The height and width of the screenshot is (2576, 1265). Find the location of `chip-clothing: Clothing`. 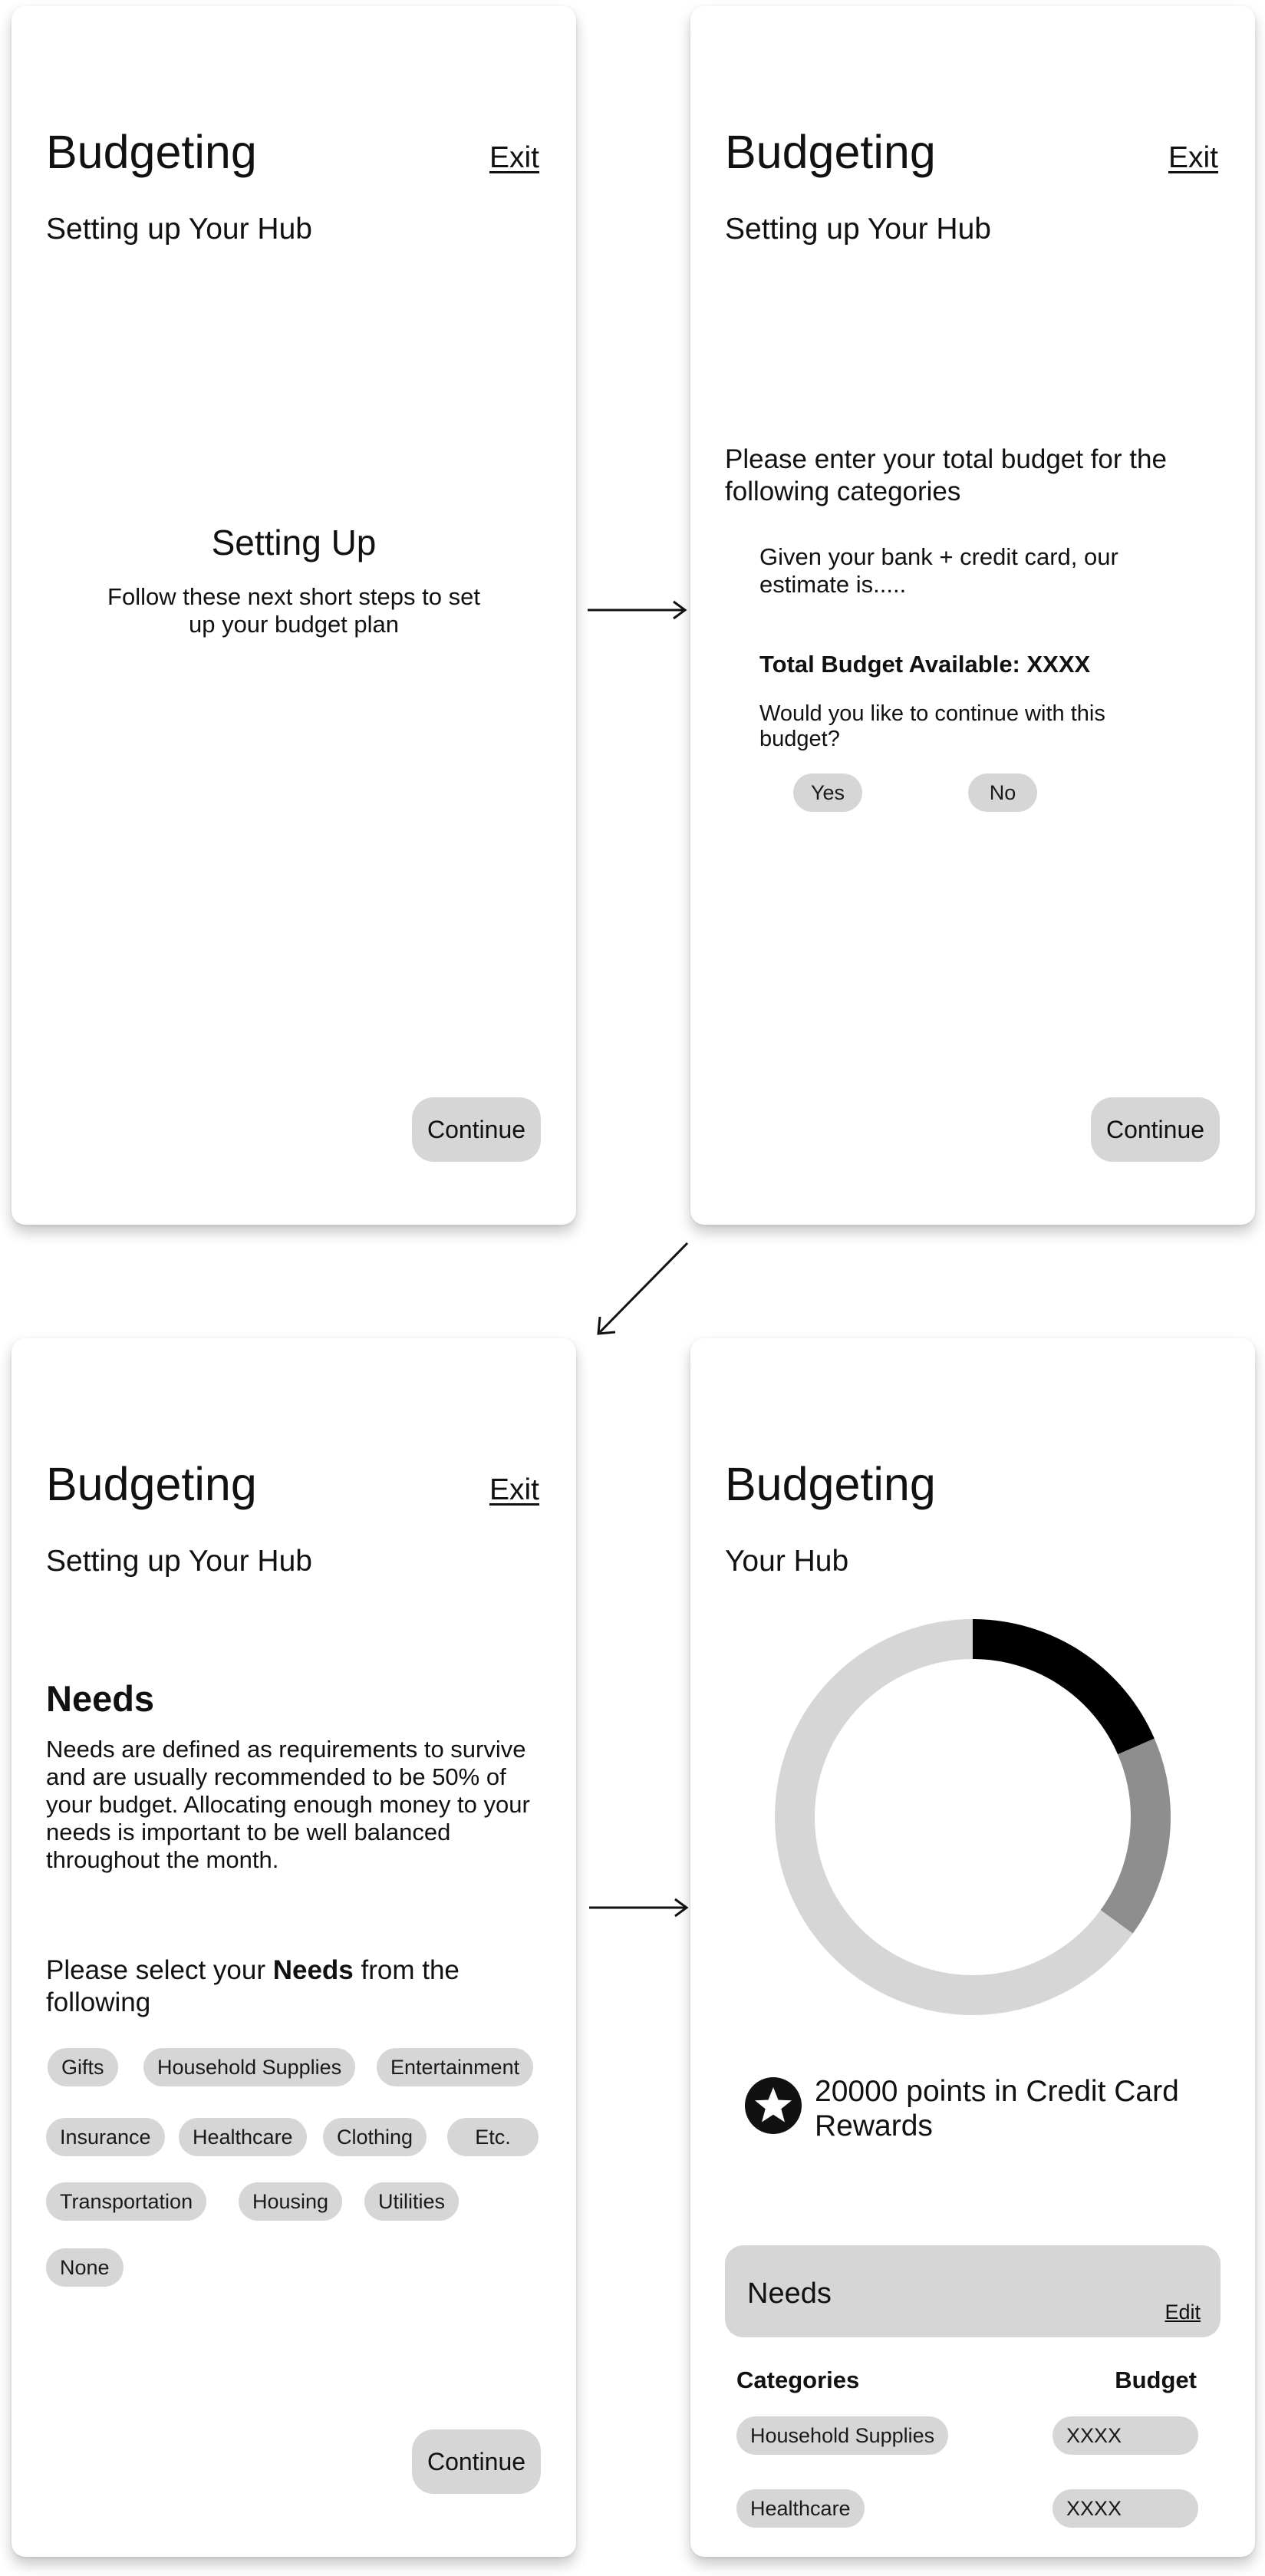

chip-clothing: Clothing is located at coordinates (375, 2137).